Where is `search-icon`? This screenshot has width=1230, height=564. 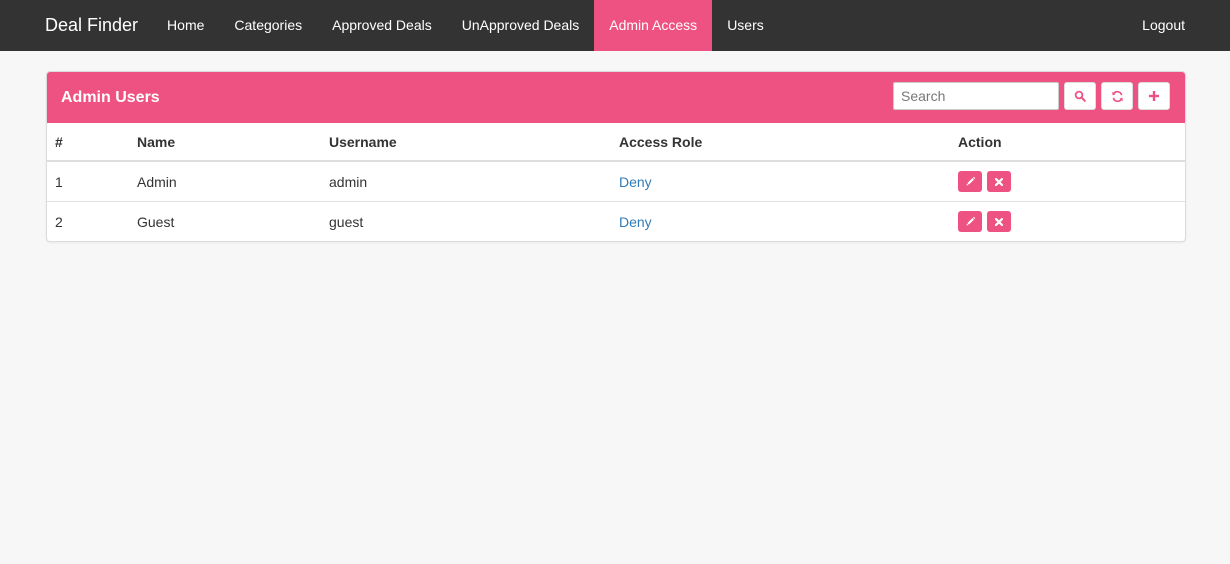 search-icon is located at coordinates (1080, 96).